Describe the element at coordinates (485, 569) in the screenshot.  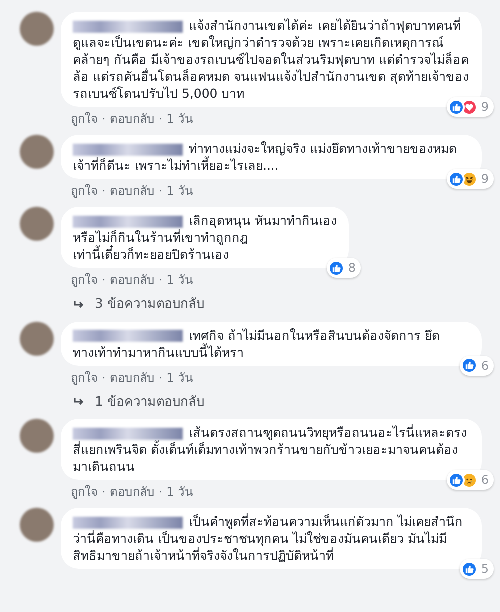
I see `reaction-count: 5` at that location.